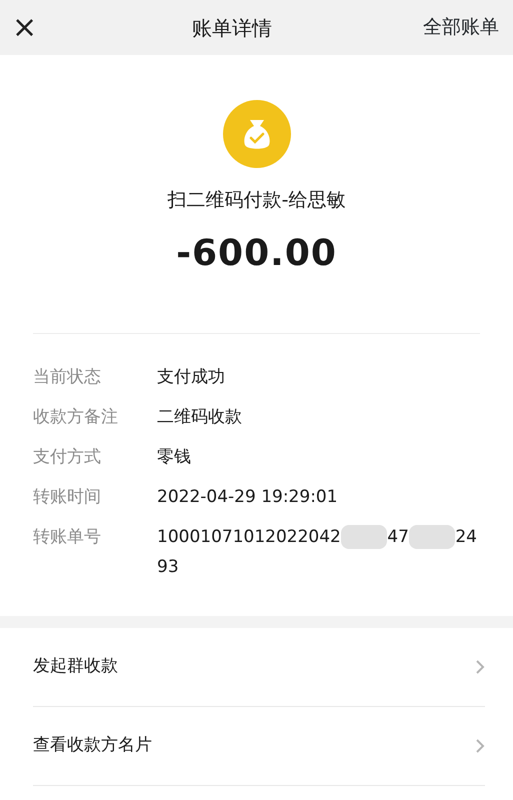  Describe the element at coordinates (460, 27) in the screenshot. I see `all-bills-link: 全部账单` at that location.